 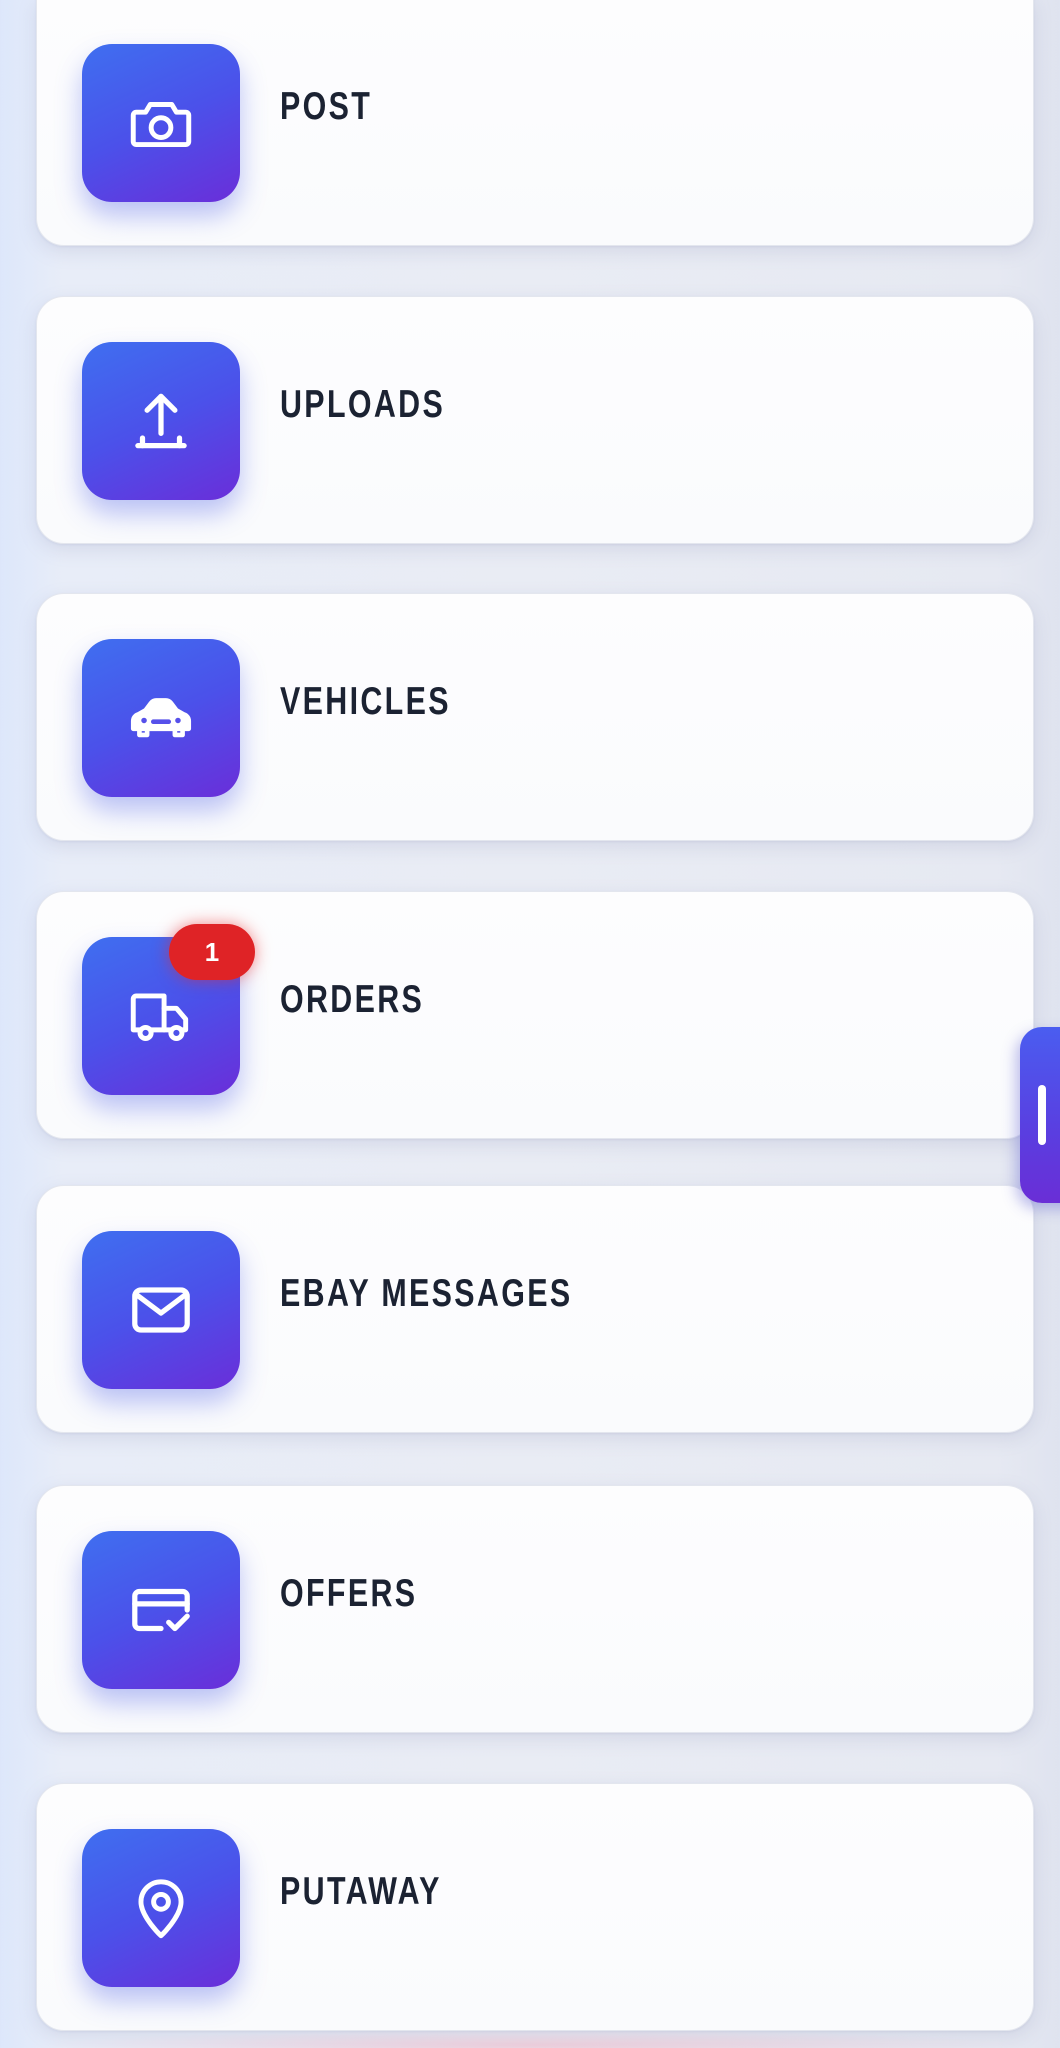 What do you see at coordinates (535, 717) in the screenshot?
I see `menu-item-vehicles: VEHICLES` at bounding box center [535, 717].